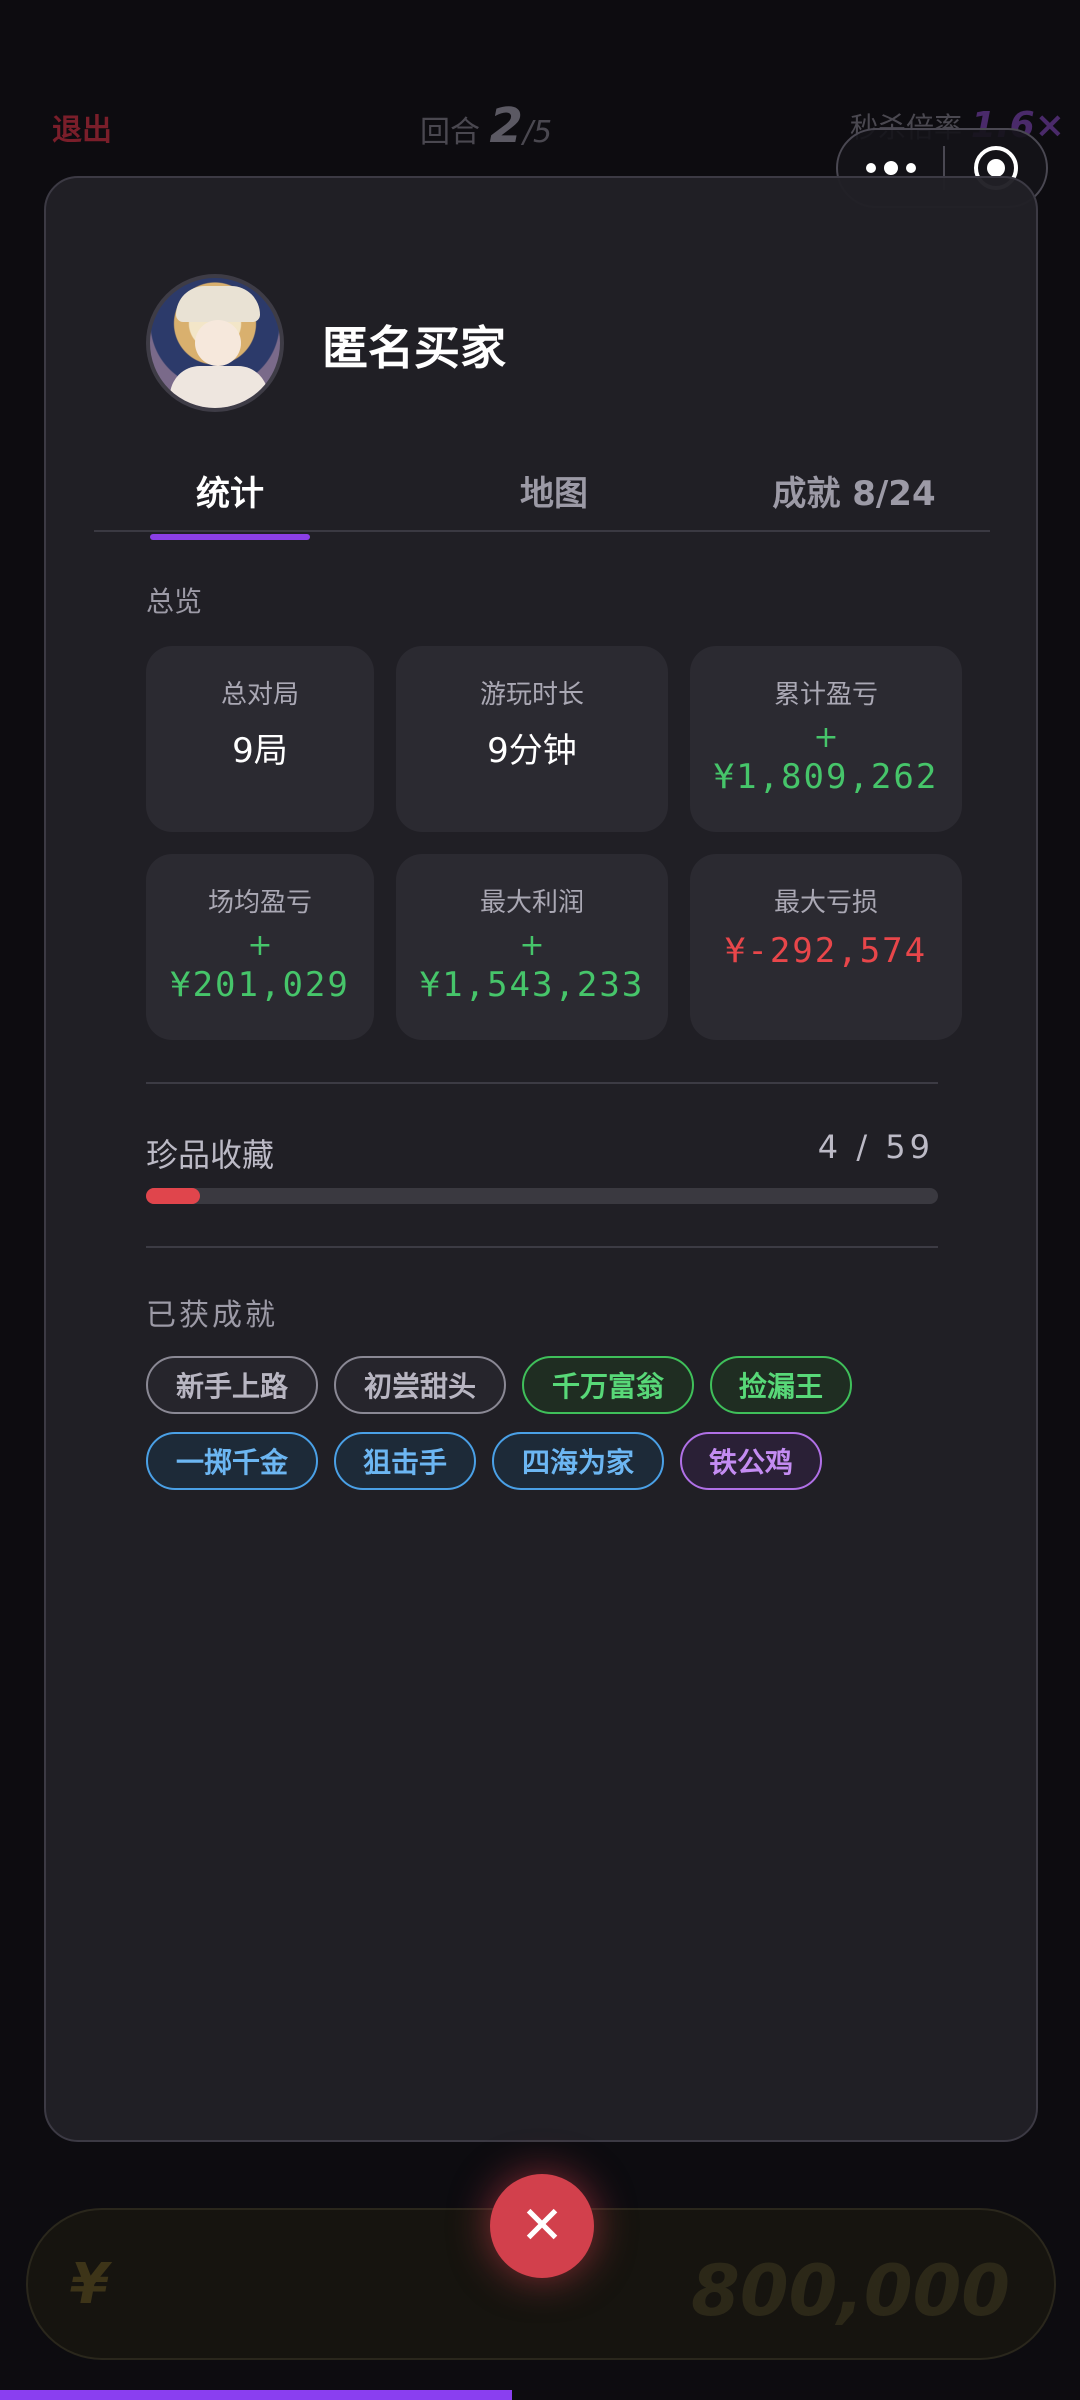  I want to click on bid-currency: ¥, so click(89, 2284).